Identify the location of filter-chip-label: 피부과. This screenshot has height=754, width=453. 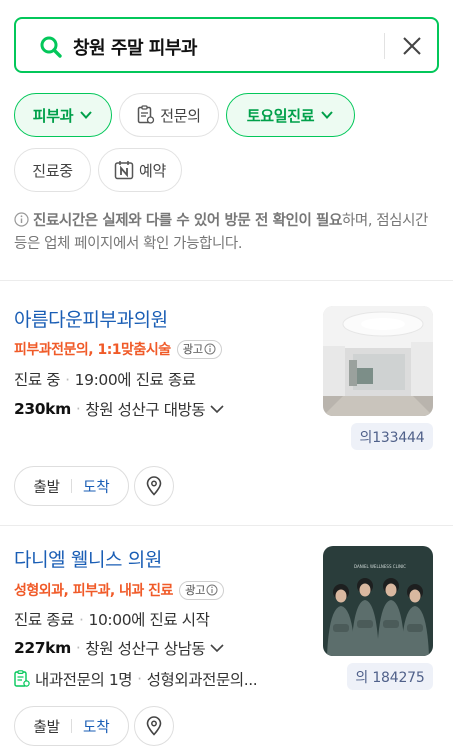
(53, 115).